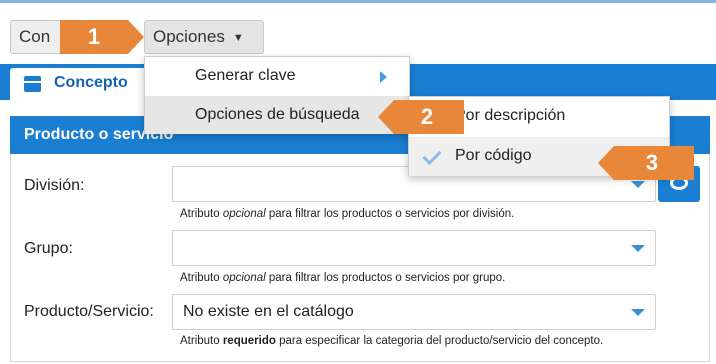  I want to click on submenu-item-label: Por código, so click(493, 155).